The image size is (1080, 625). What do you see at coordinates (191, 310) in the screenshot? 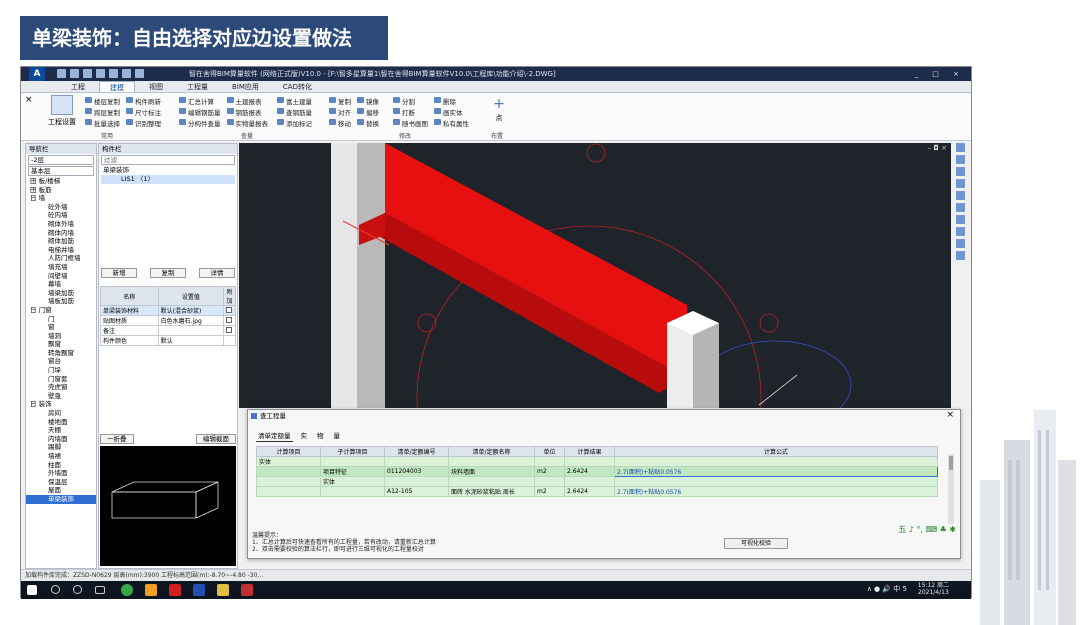
I see `prop-value: 默认(混合砂浆)` at bounding box center [191, 310].